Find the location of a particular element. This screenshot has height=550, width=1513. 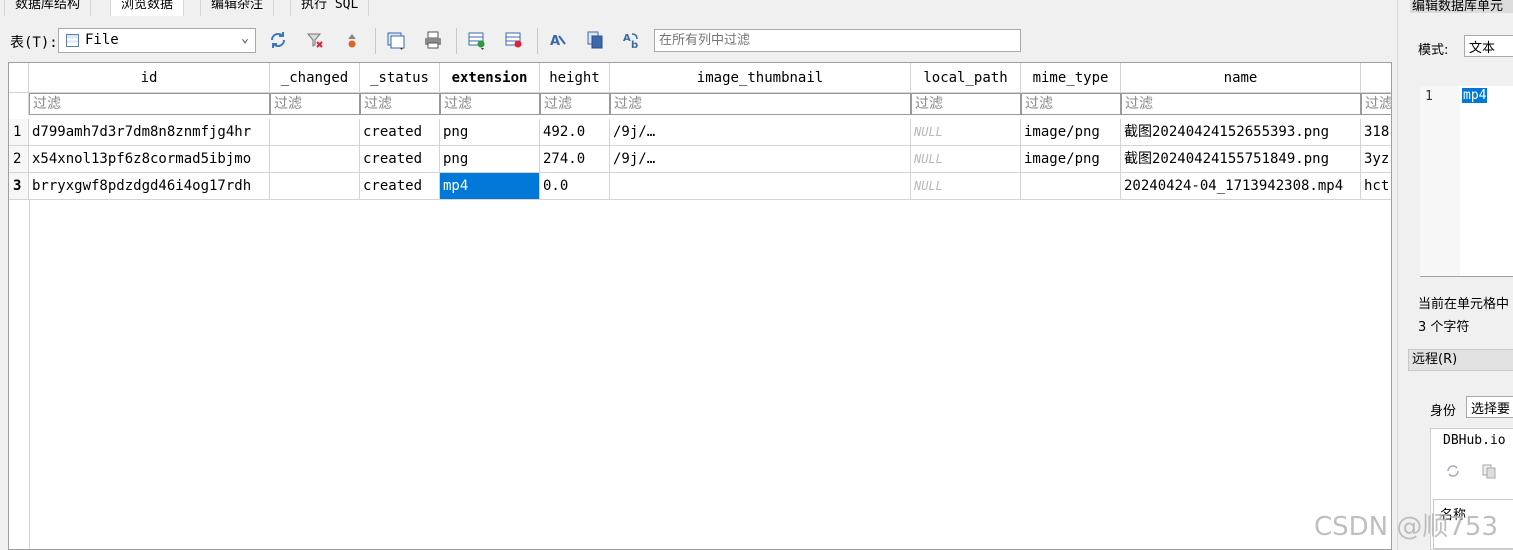

cell-id: d799amh7d3r7dm8n8znmfjg4hr is located at coordinates (149, 132).